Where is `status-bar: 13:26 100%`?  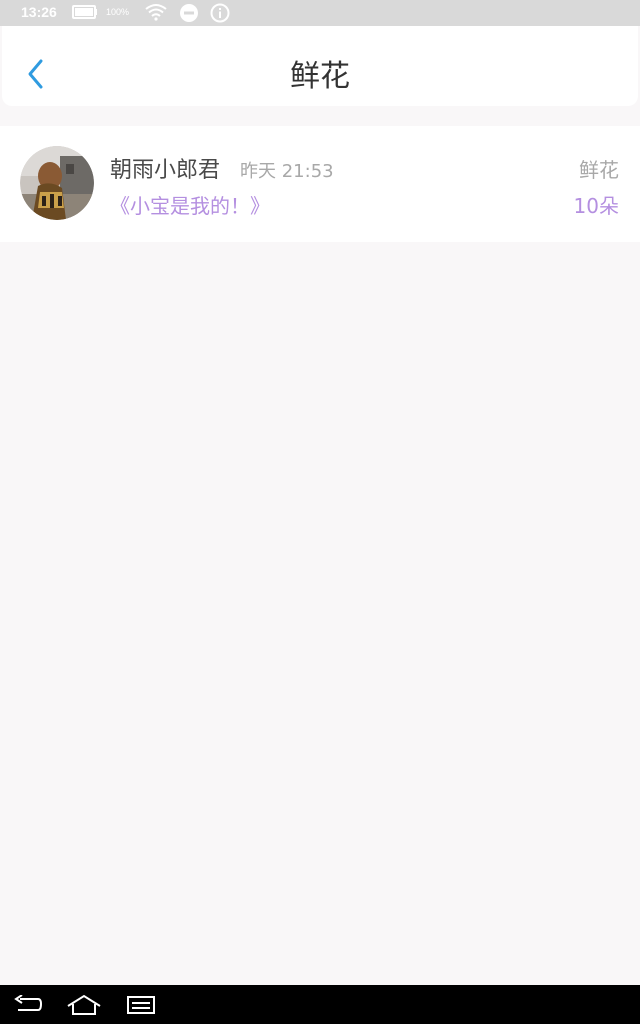 status-bar: 13:26 100% is located at coordinates (320, 13).